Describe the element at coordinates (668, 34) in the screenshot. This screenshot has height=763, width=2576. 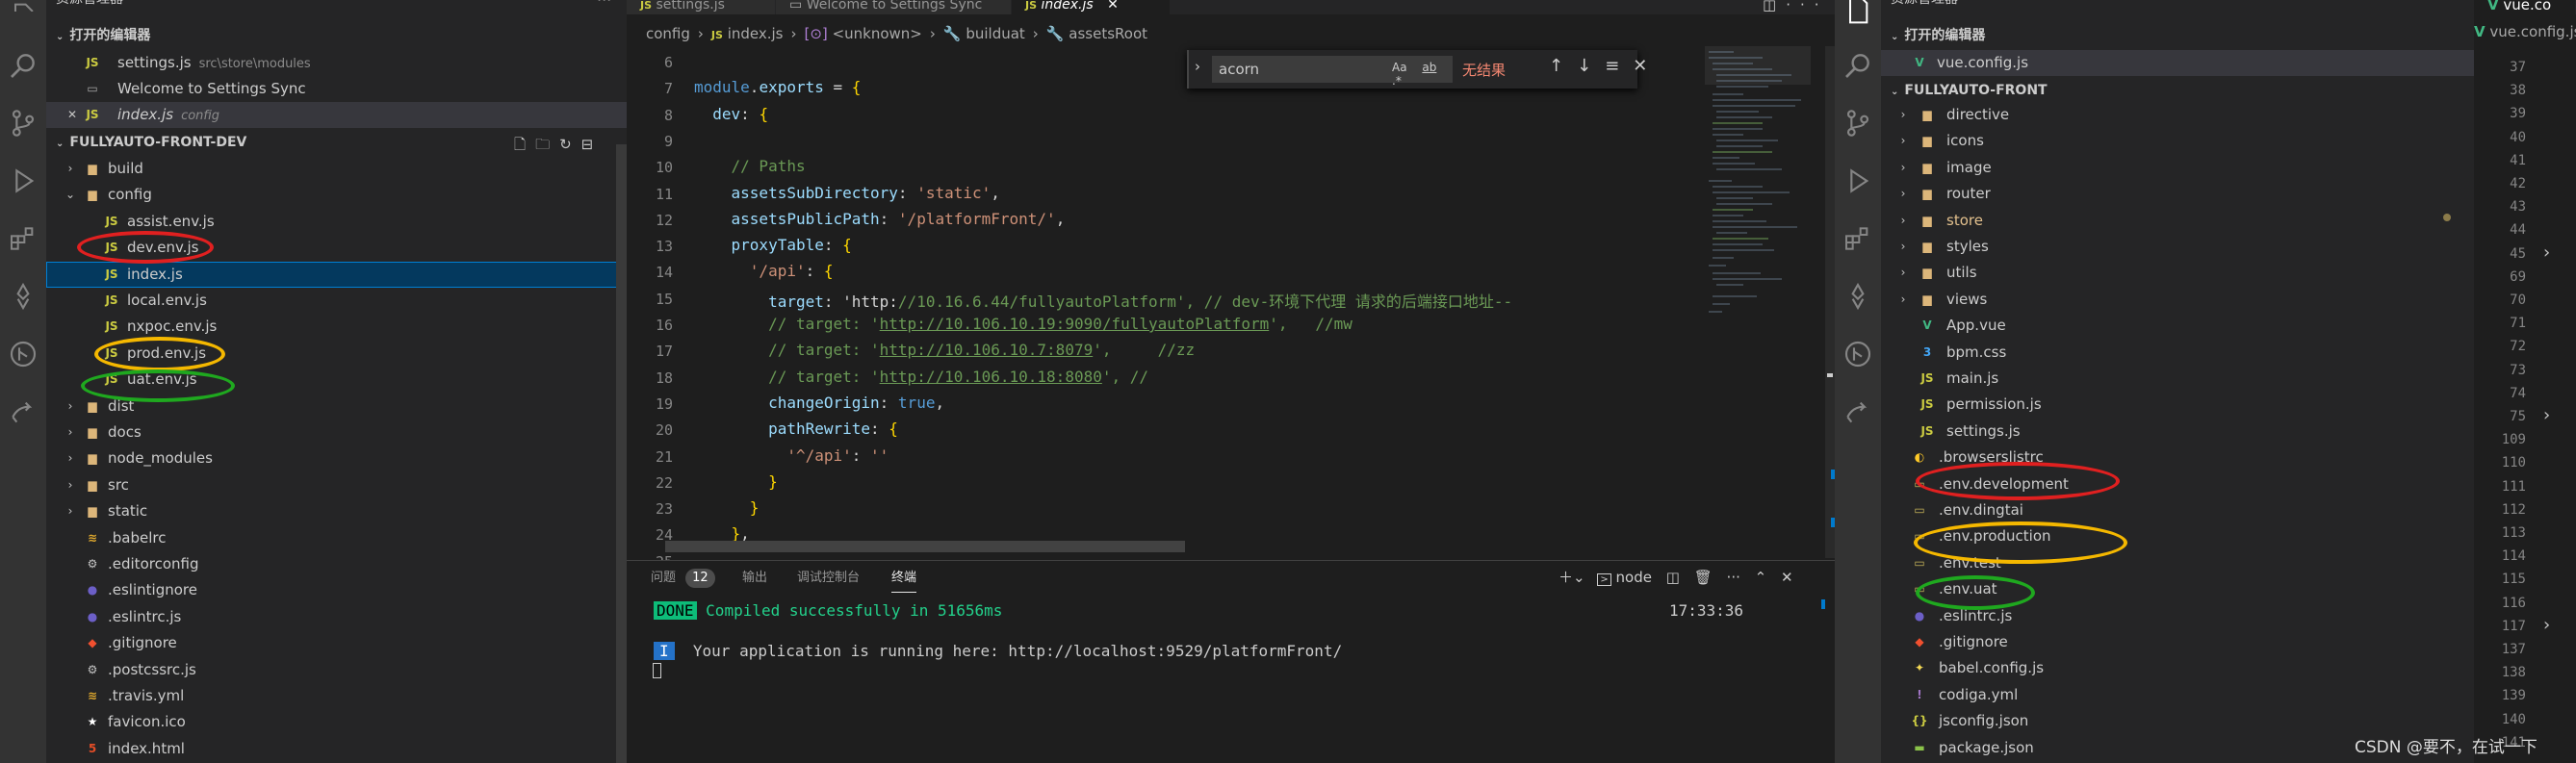
I see `breadcrumb-item: config` at that location.